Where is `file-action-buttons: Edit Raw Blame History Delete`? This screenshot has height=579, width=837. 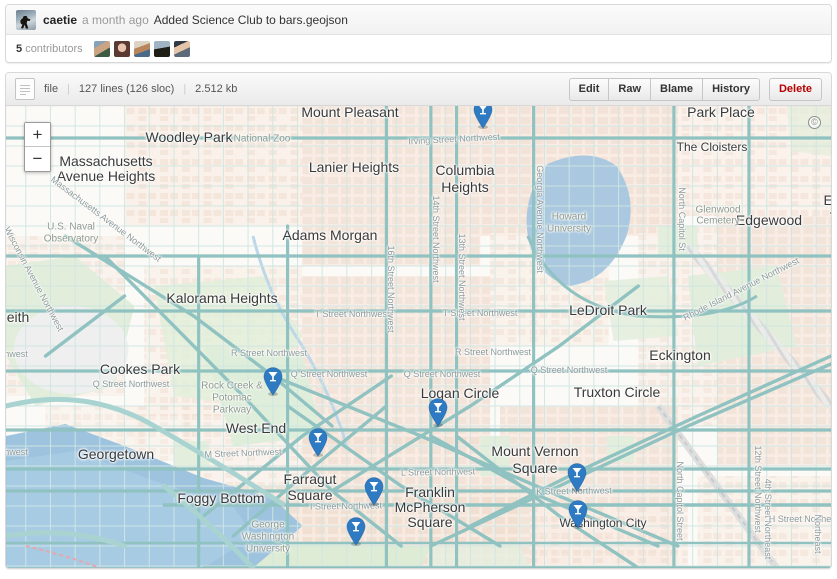
file-action-buttons: Edit Raw Blame History Delete is located at coordinates (695, 89).